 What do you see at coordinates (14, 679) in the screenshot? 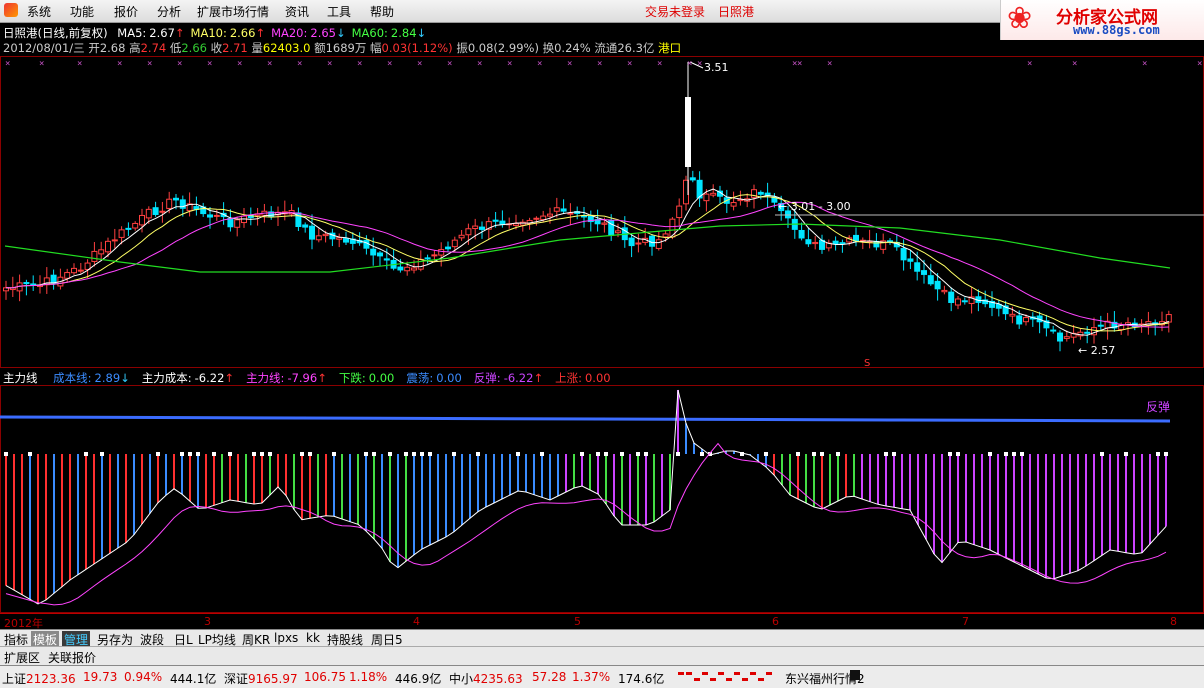
I see `sh-label: 上证` at bounding box center [14, 679].